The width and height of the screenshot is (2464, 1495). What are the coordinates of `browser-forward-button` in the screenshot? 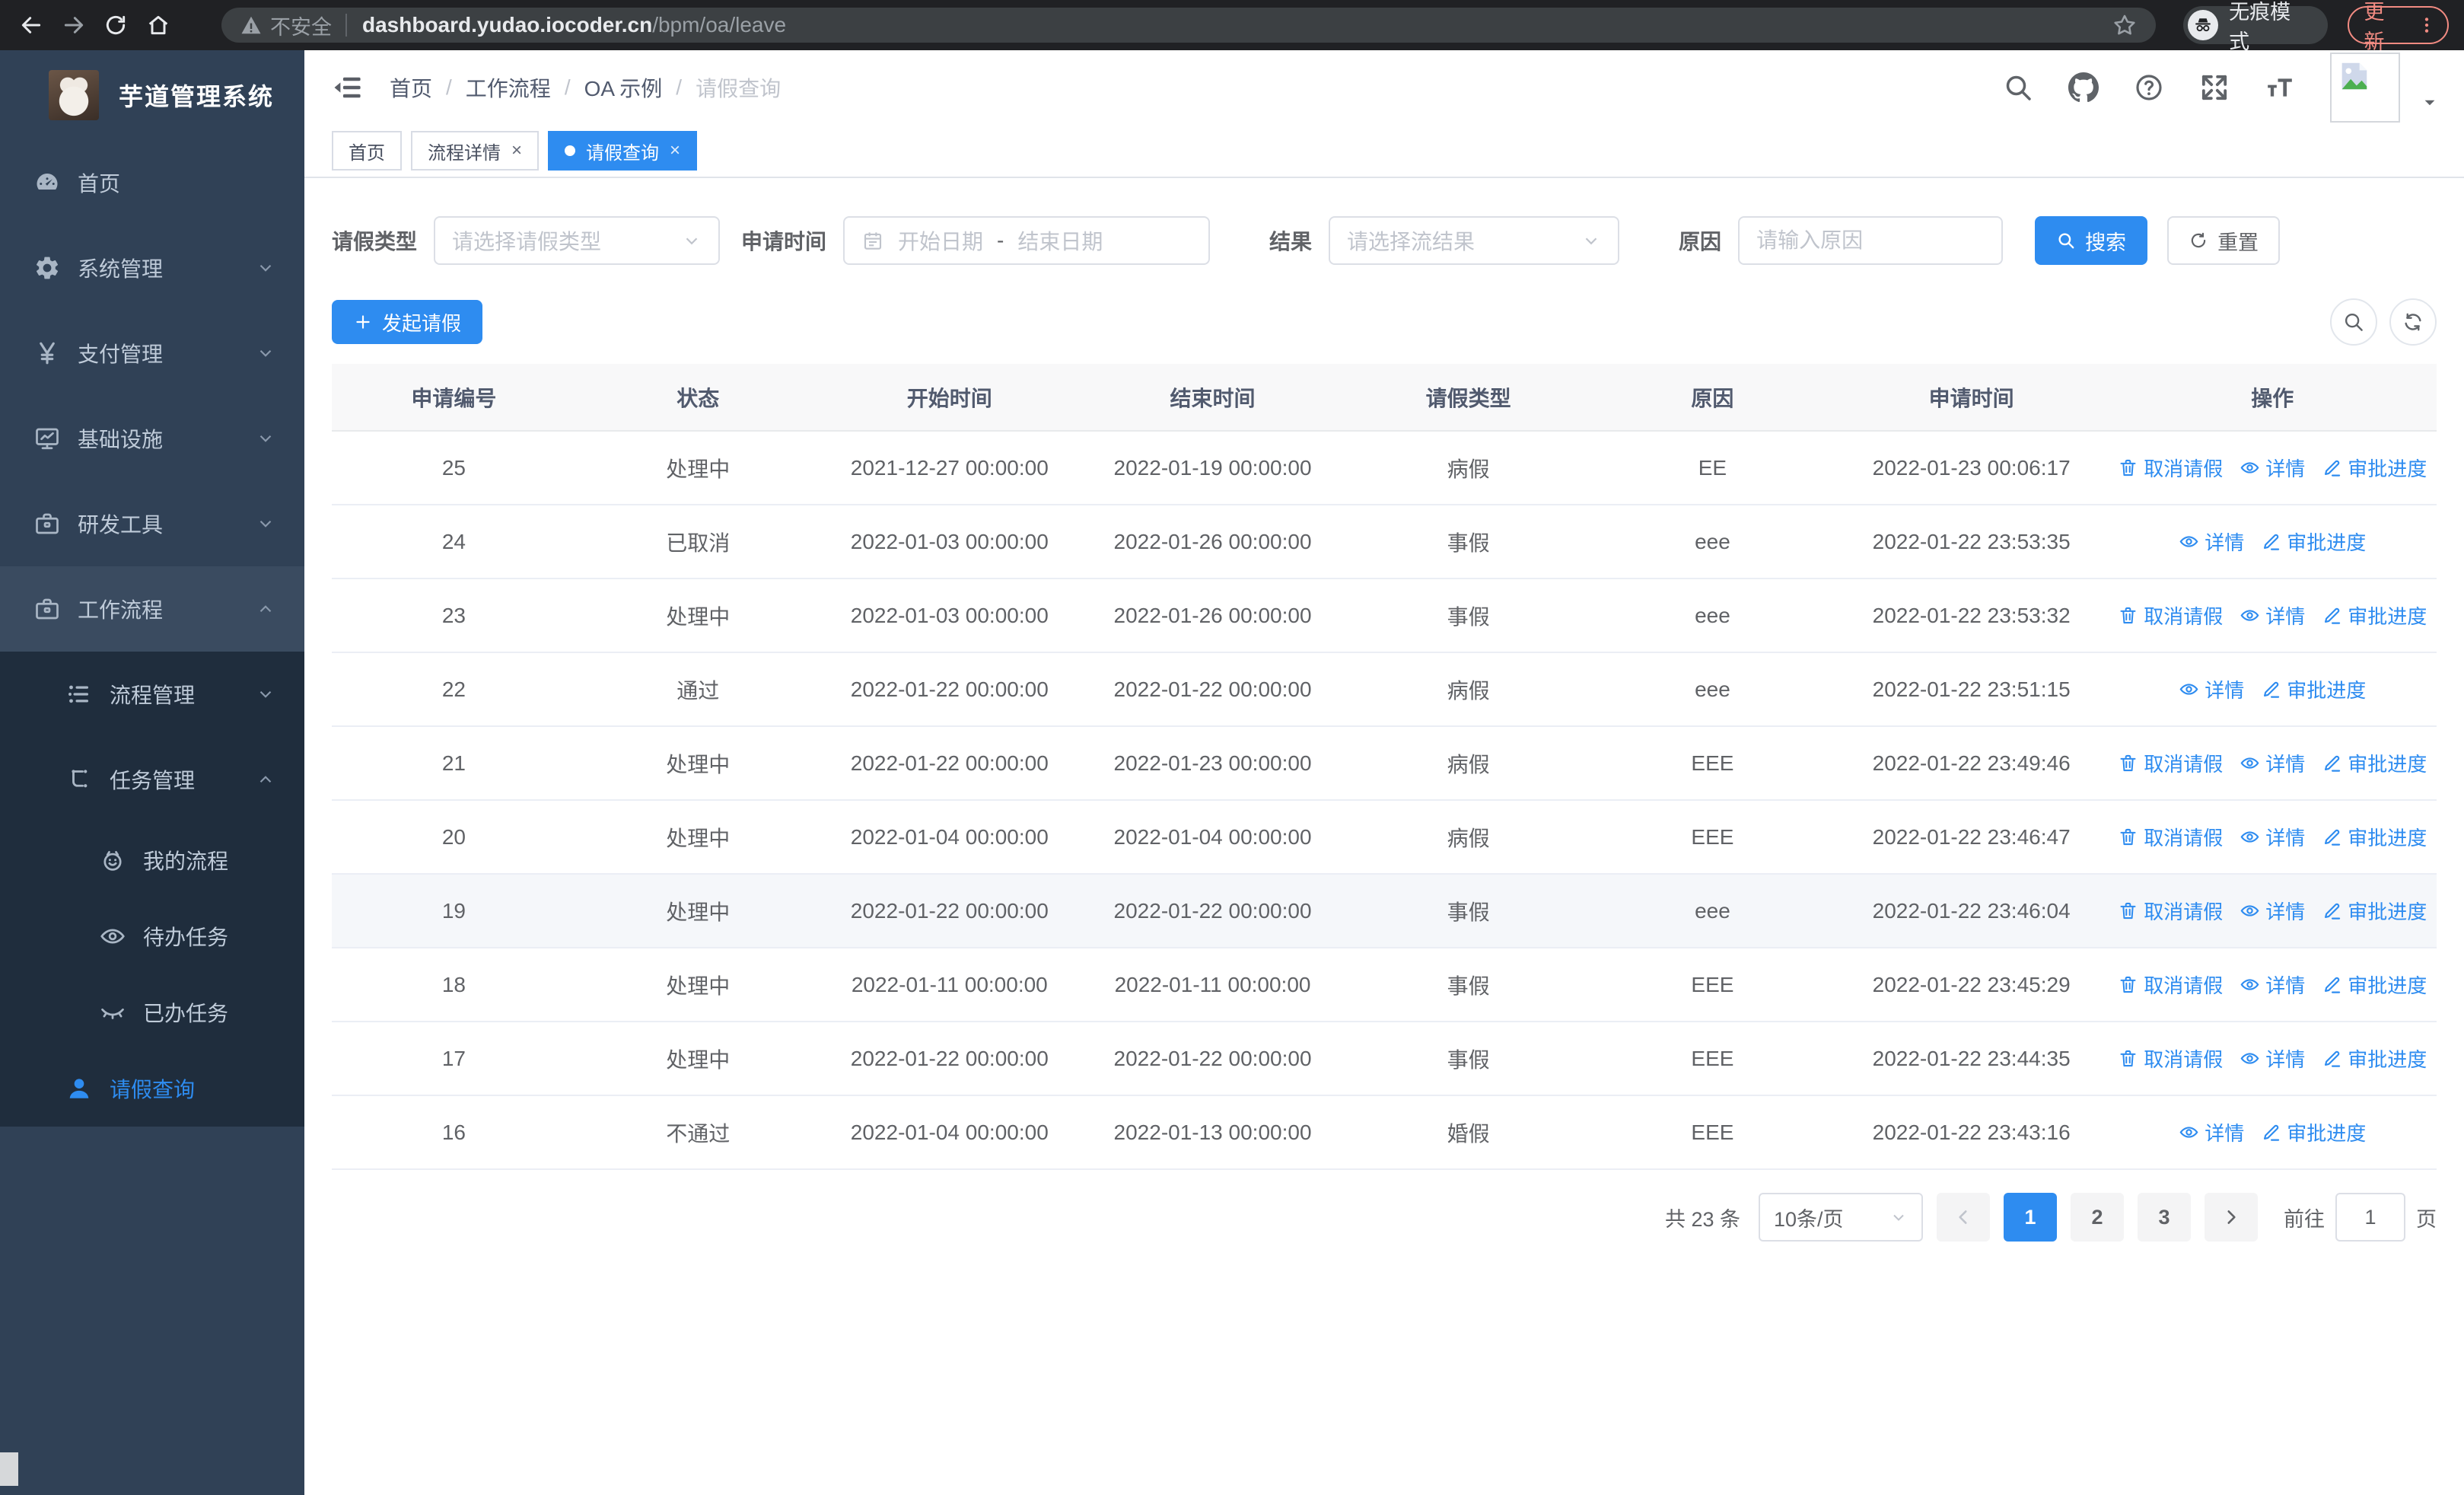 It's located at (73, 26).